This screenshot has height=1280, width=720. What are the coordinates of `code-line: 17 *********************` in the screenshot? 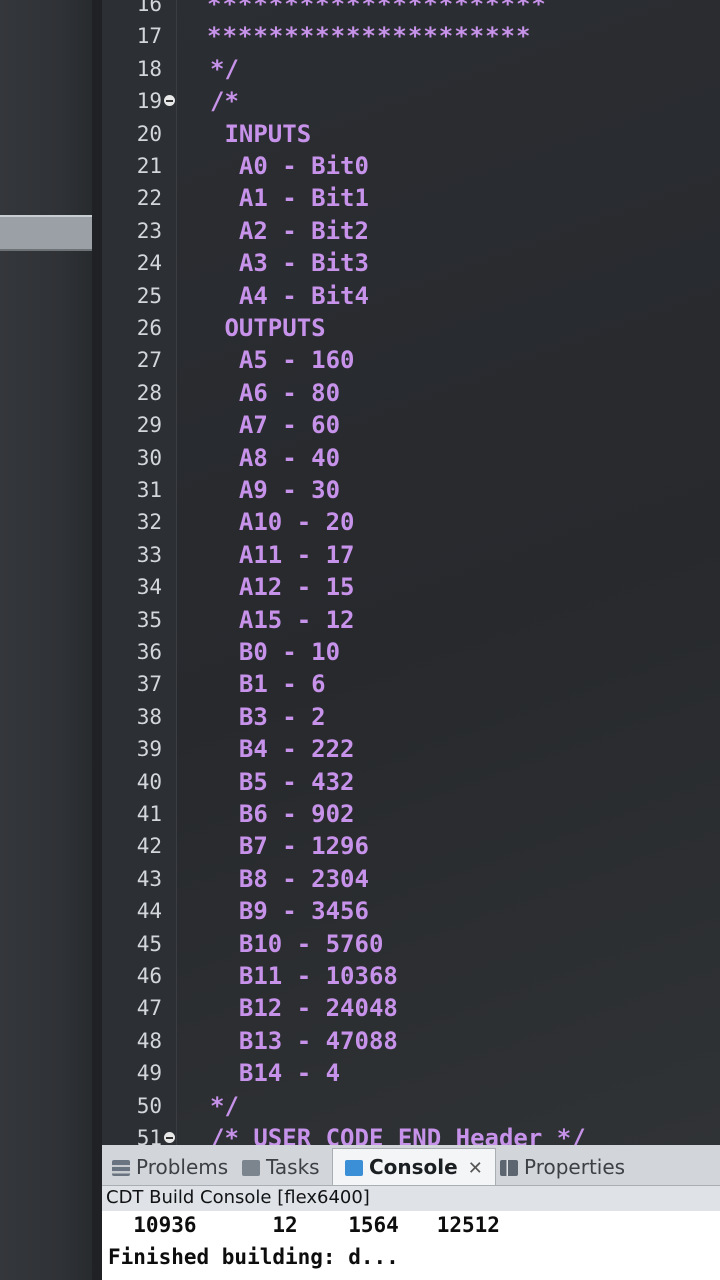 It's located at (411, 36).